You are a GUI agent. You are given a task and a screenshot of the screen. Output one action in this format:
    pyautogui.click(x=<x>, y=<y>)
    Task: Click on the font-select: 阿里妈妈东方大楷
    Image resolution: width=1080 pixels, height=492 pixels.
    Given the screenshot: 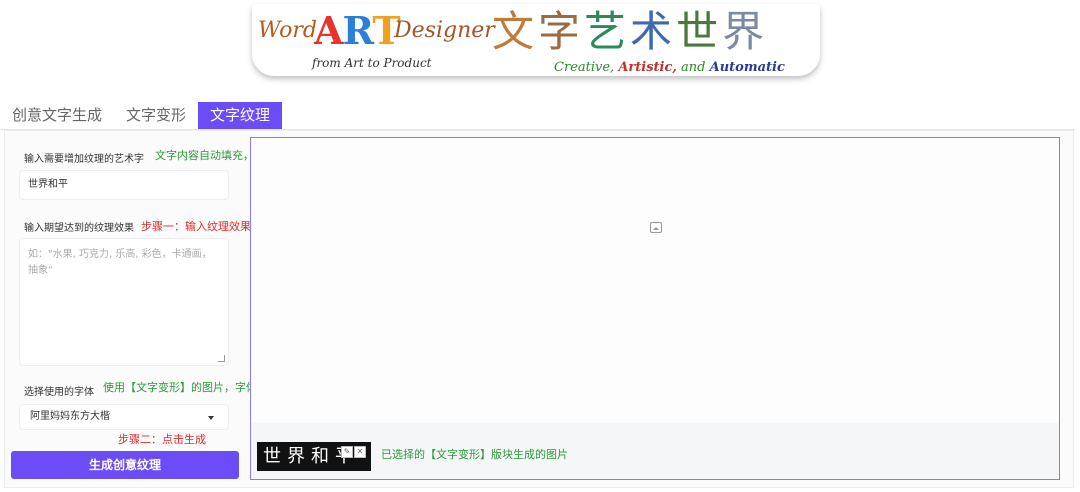 What is the action you would take?
    pyautogui.click(x=124, y=417)
    